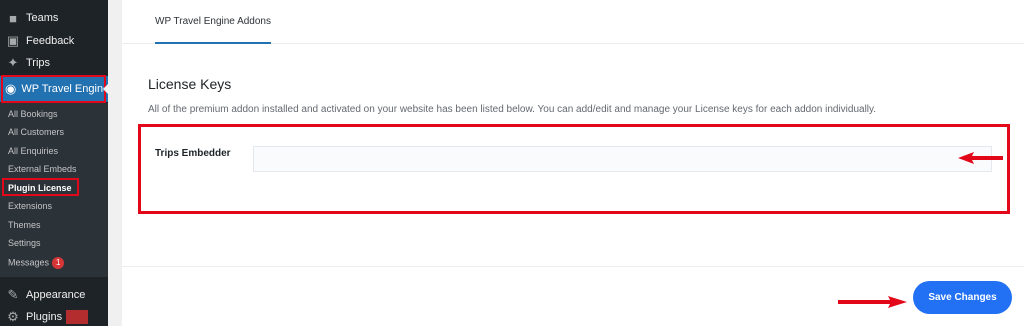  Describe the element at coordinates (193, 153) in the screenshot. I see `trips-embedder-label: Trips Embedder` at that location.